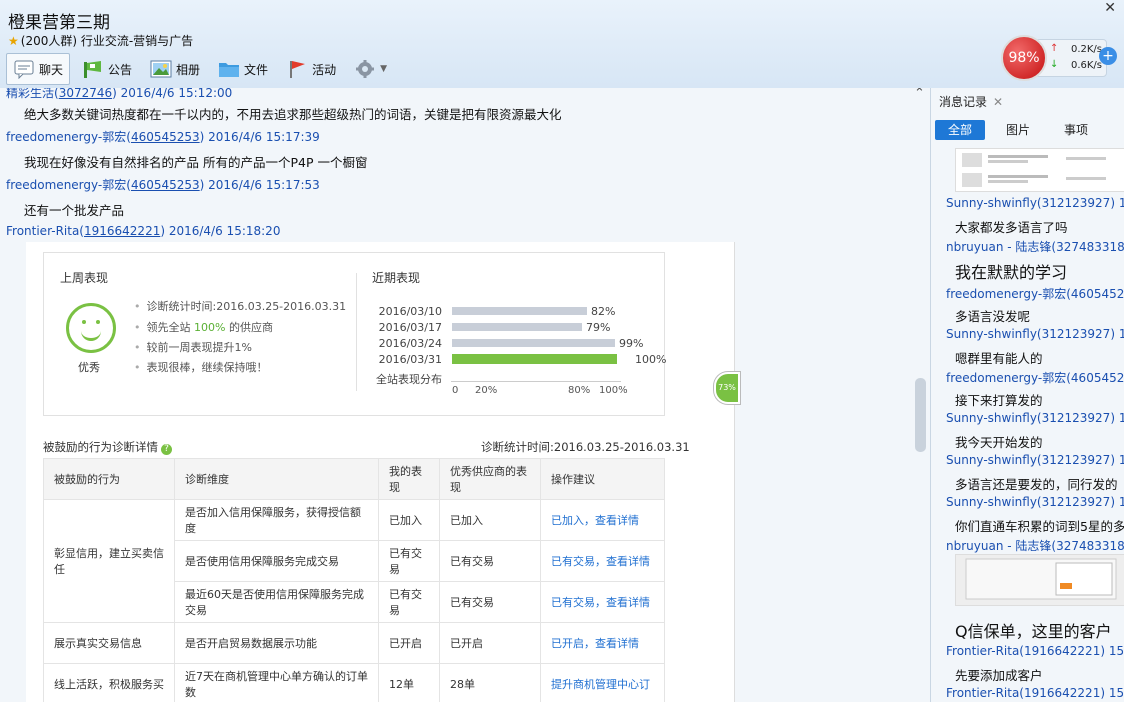 The image size is (1124, 702). I want to click on column-header: 被鼓励的行为, so click(109, 479).